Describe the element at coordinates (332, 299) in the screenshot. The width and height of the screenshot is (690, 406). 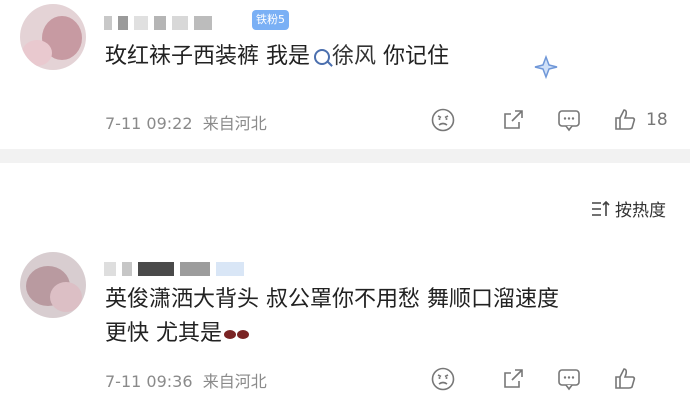
I see `comment-text-line1: 英俊潇洒大背头 叔公罩你不用愁 舞顺口溜速度` at that location.